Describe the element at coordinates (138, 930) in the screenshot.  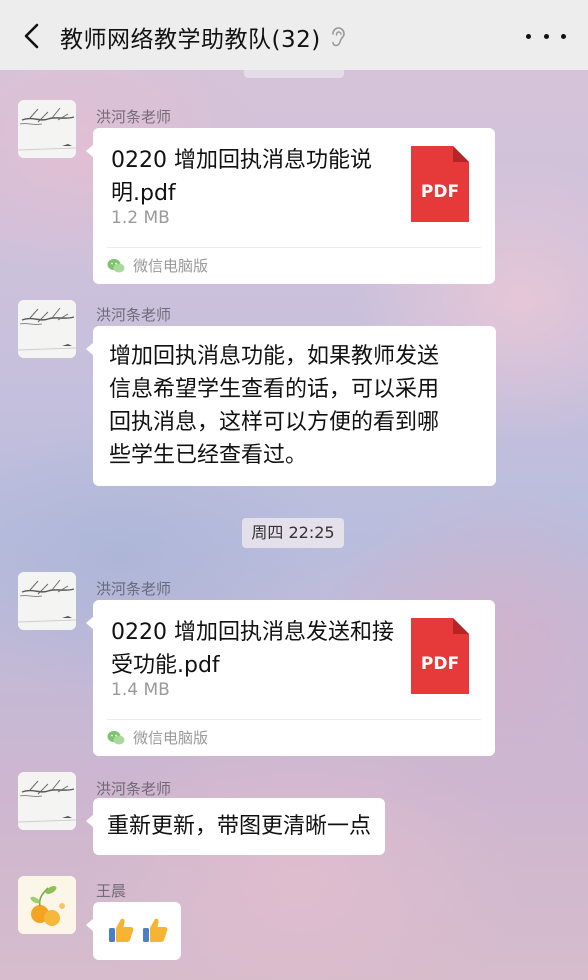
I see `thumbs-up-icons` at that location.